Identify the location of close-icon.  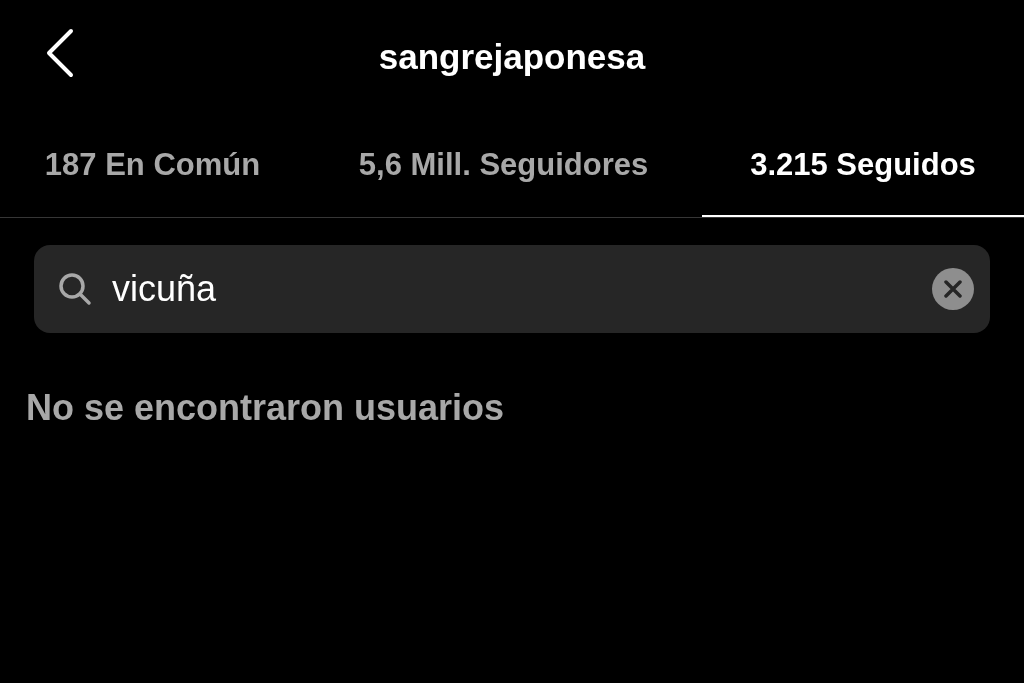
(953, 289).